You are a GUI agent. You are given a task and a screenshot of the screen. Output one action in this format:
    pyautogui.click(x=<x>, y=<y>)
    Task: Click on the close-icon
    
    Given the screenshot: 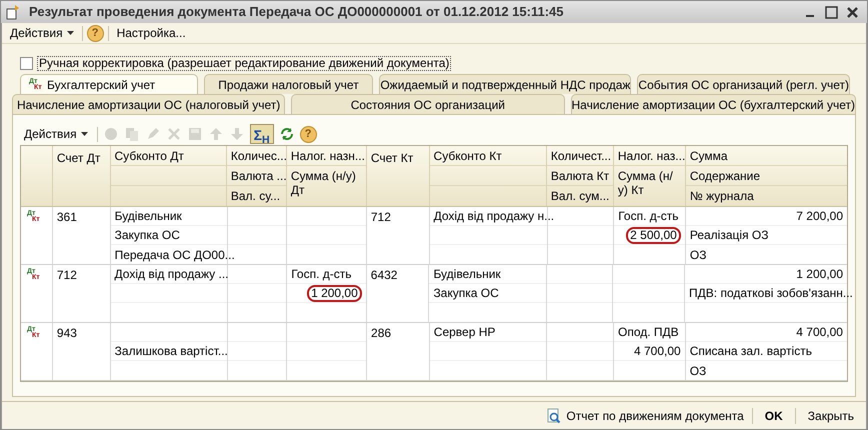 What is the action you would take?
    pyautogui.click(x=852, y=12)
    